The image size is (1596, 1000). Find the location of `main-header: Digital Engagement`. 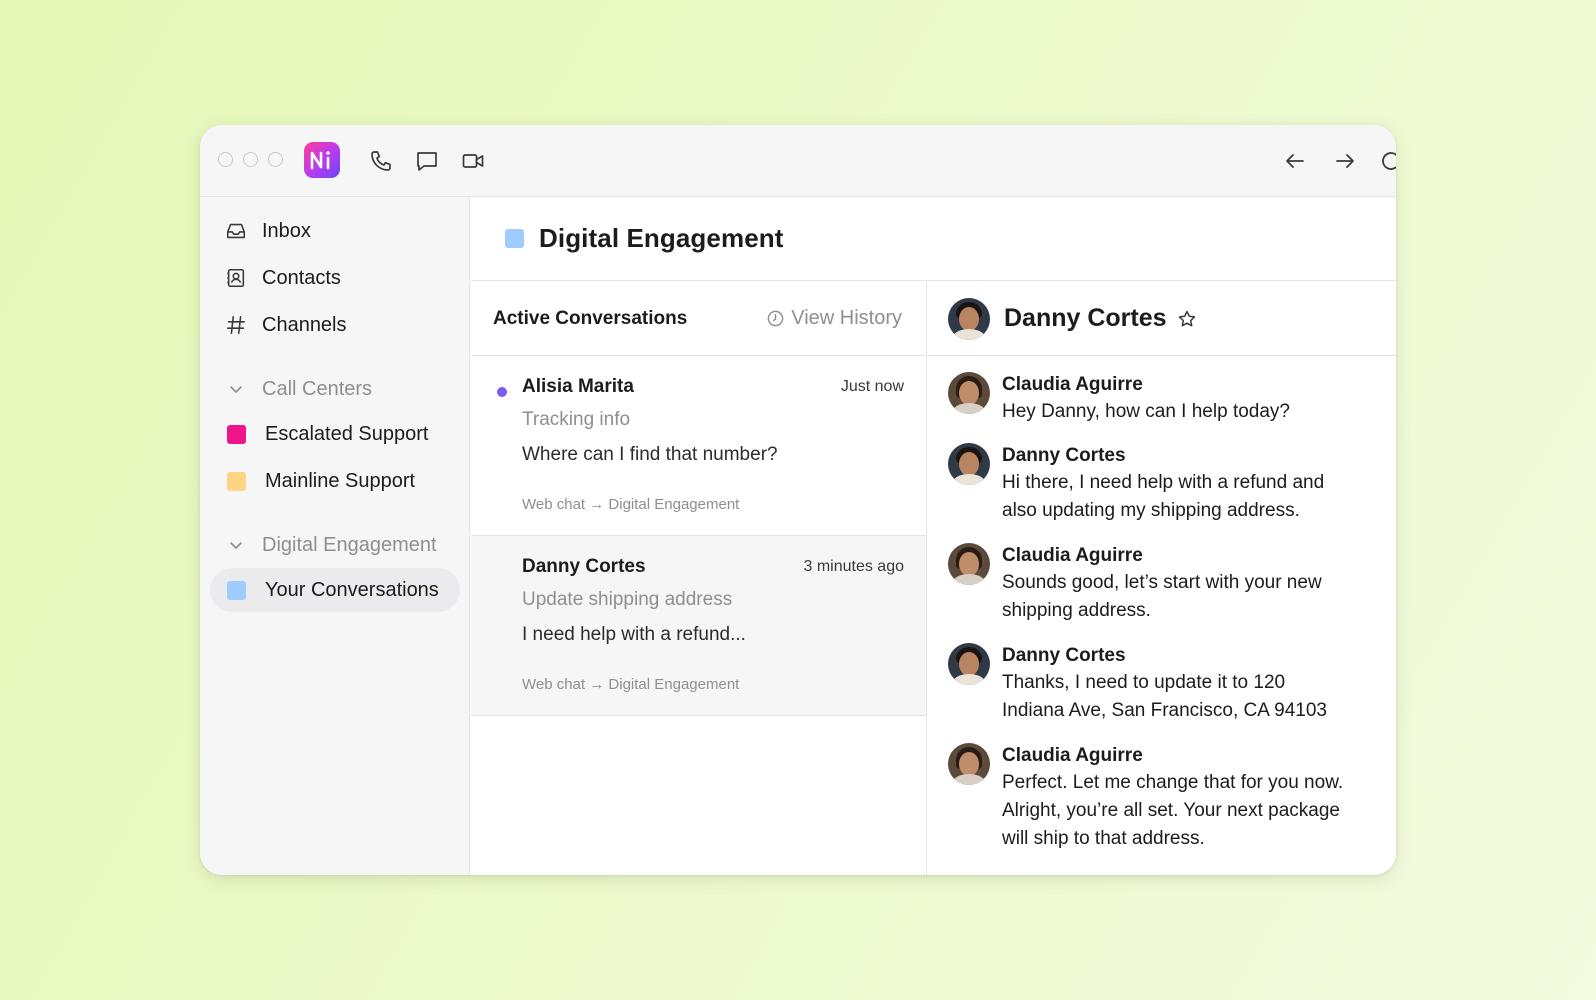

main-header: Digital Engagement is located at coordinates (933, 239).